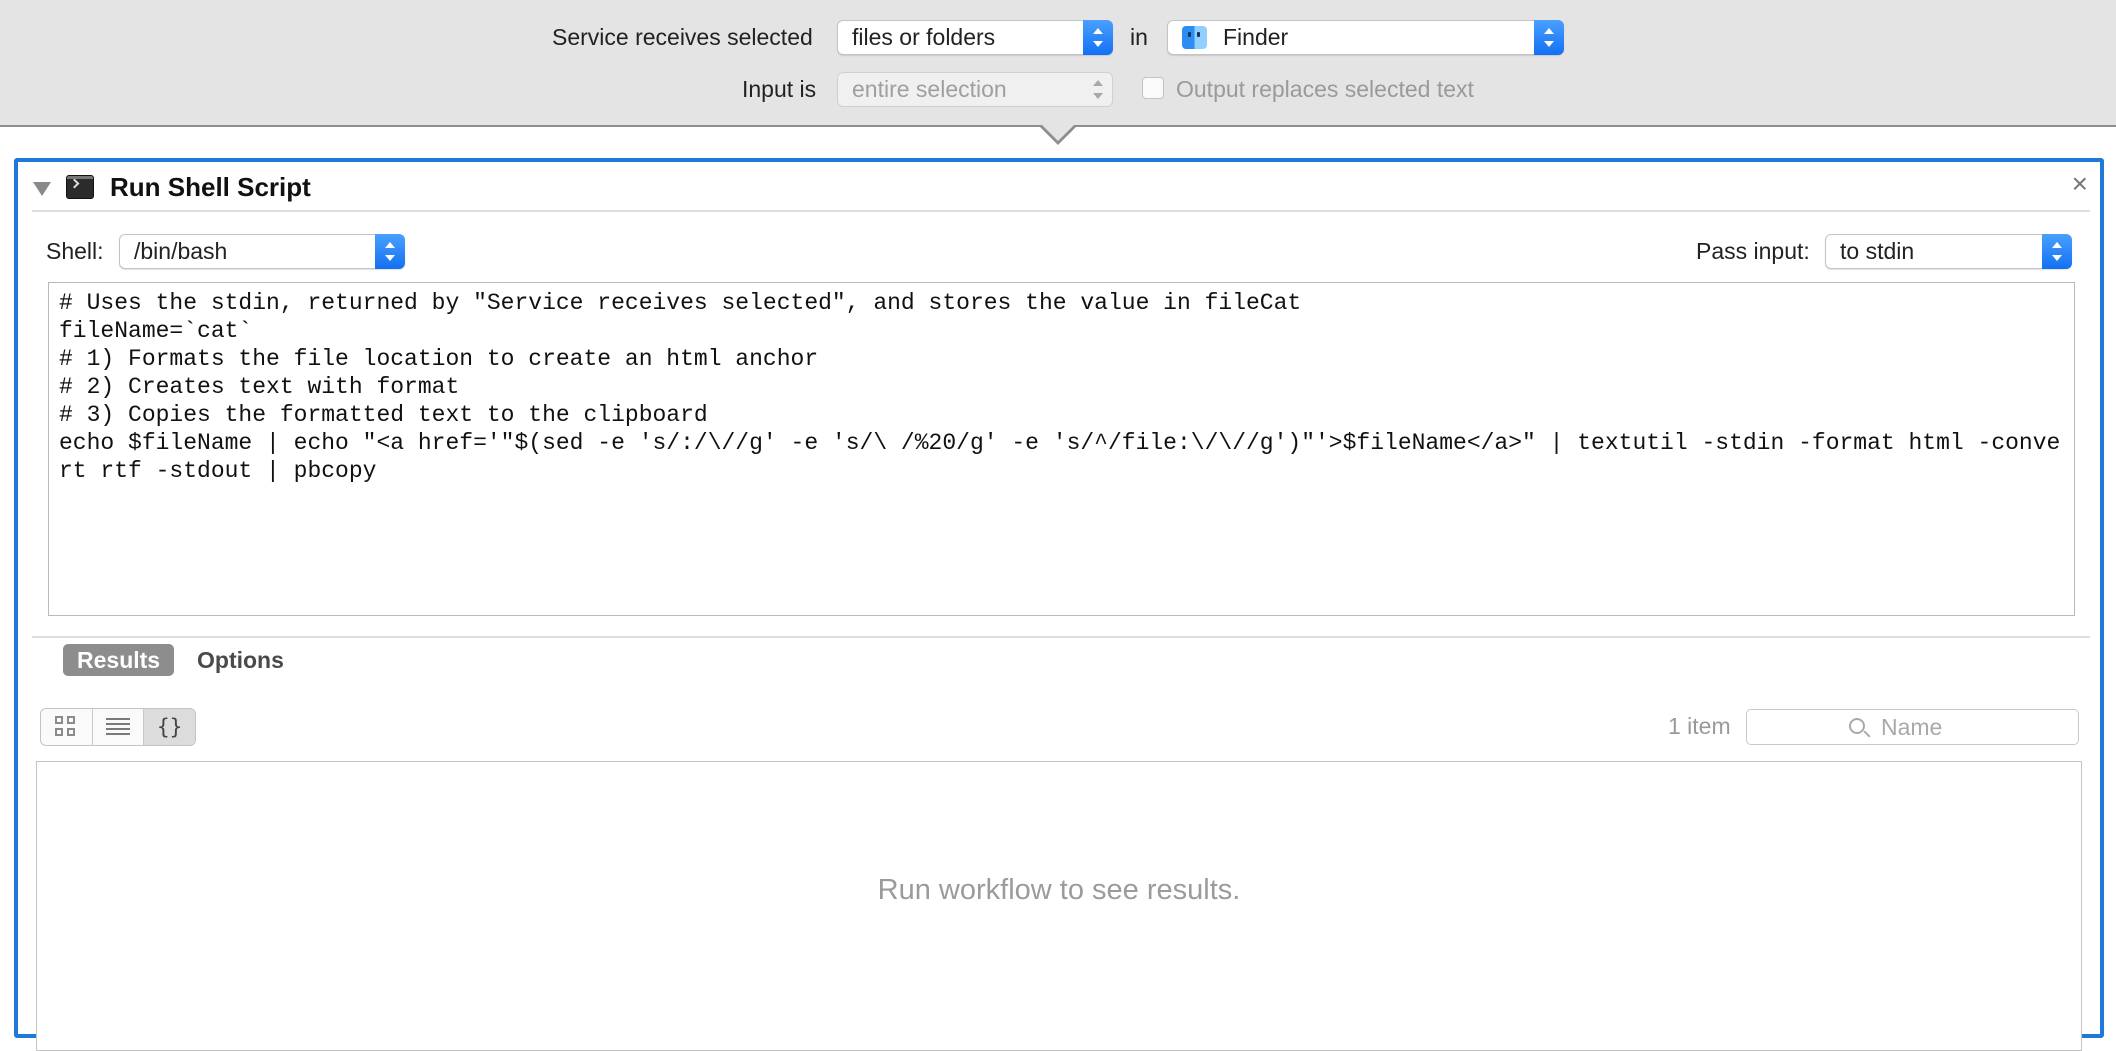 This screenshot has height=1051, width=2116. I want to click on results-divider, so click(1061, 637).